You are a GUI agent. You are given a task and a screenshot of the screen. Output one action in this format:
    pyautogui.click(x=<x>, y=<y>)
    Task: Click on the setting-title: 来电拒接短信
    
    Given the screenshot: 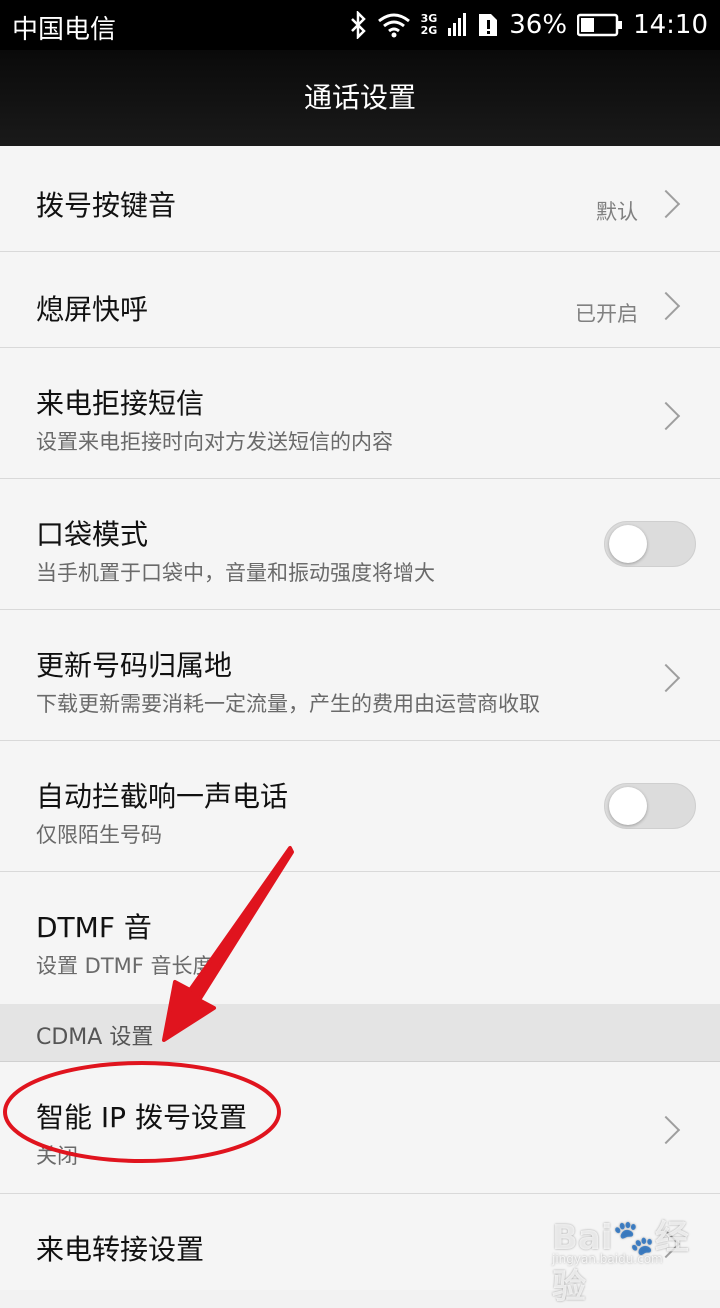 What is the action you would take?
    pyautogui.click(x=120, y=403)
    